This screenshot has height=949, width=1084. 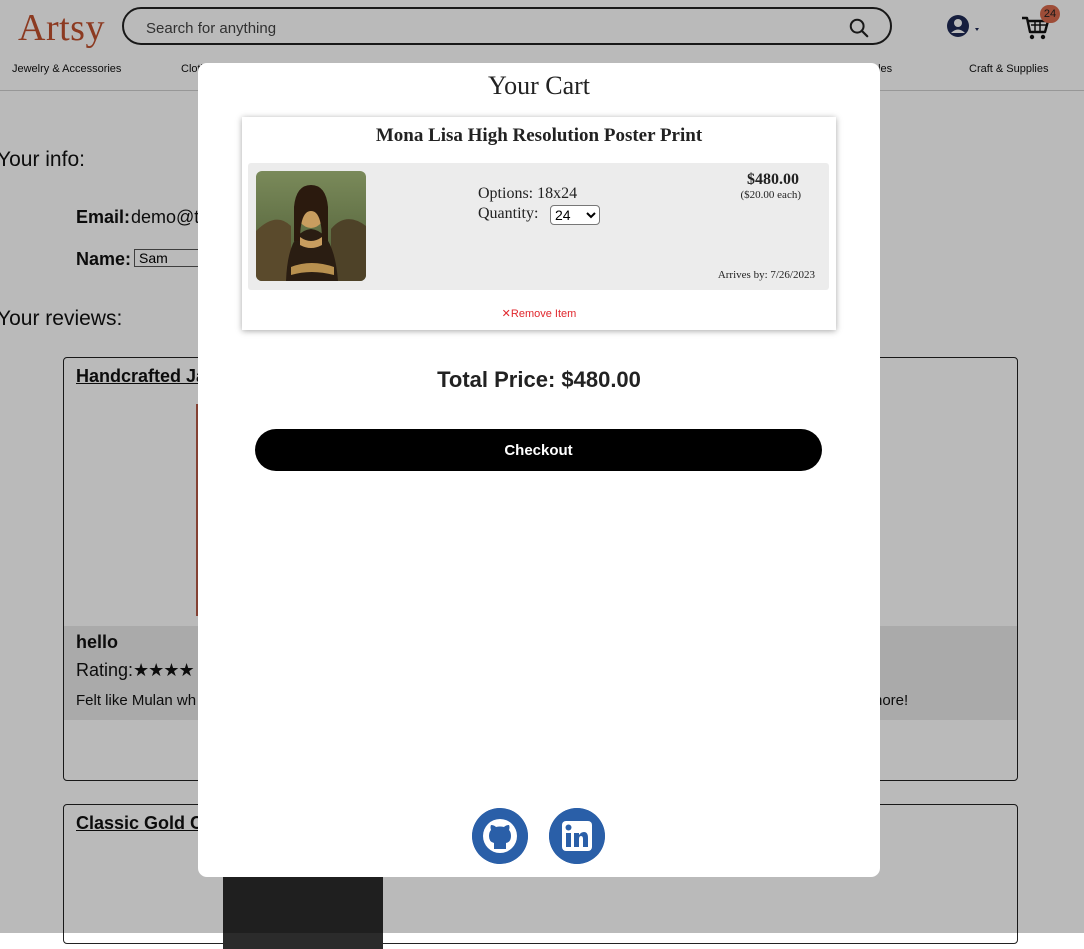 What do you see at coordinates (575, 215) in the screenshot?
I see `quantity-select: 24` at bounding box center [575, 215].